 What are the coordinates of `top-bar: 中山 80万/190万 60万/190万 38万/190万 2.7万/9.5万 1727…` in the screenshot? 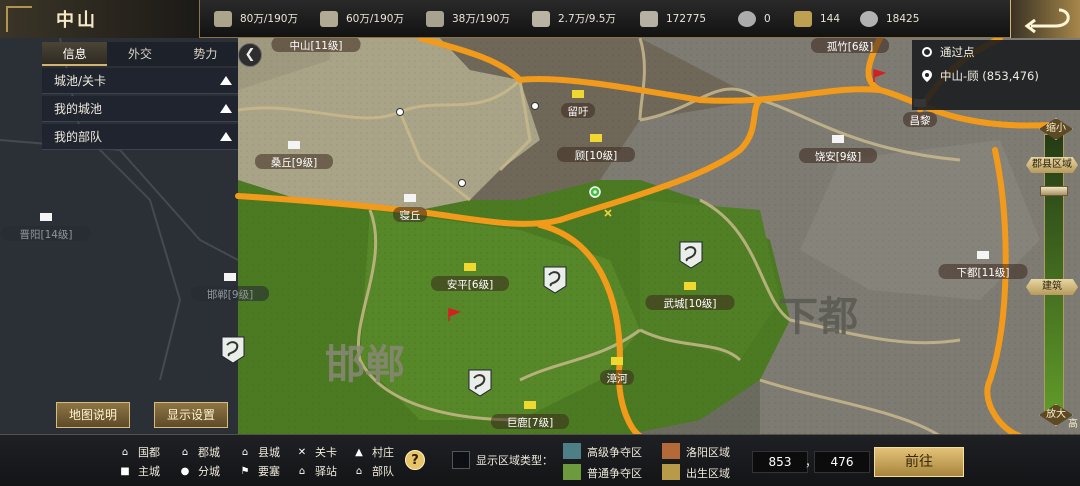 It's located at (540, 19).